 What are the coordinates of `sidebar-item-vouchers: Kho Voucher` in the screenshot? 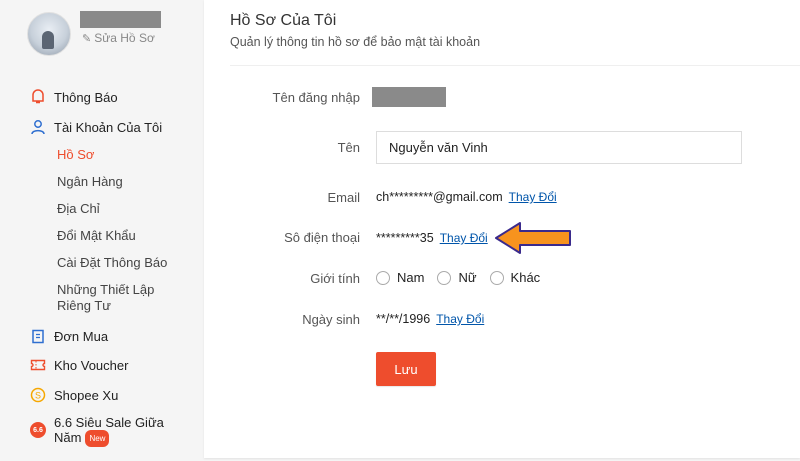 It's located at (79, 365).